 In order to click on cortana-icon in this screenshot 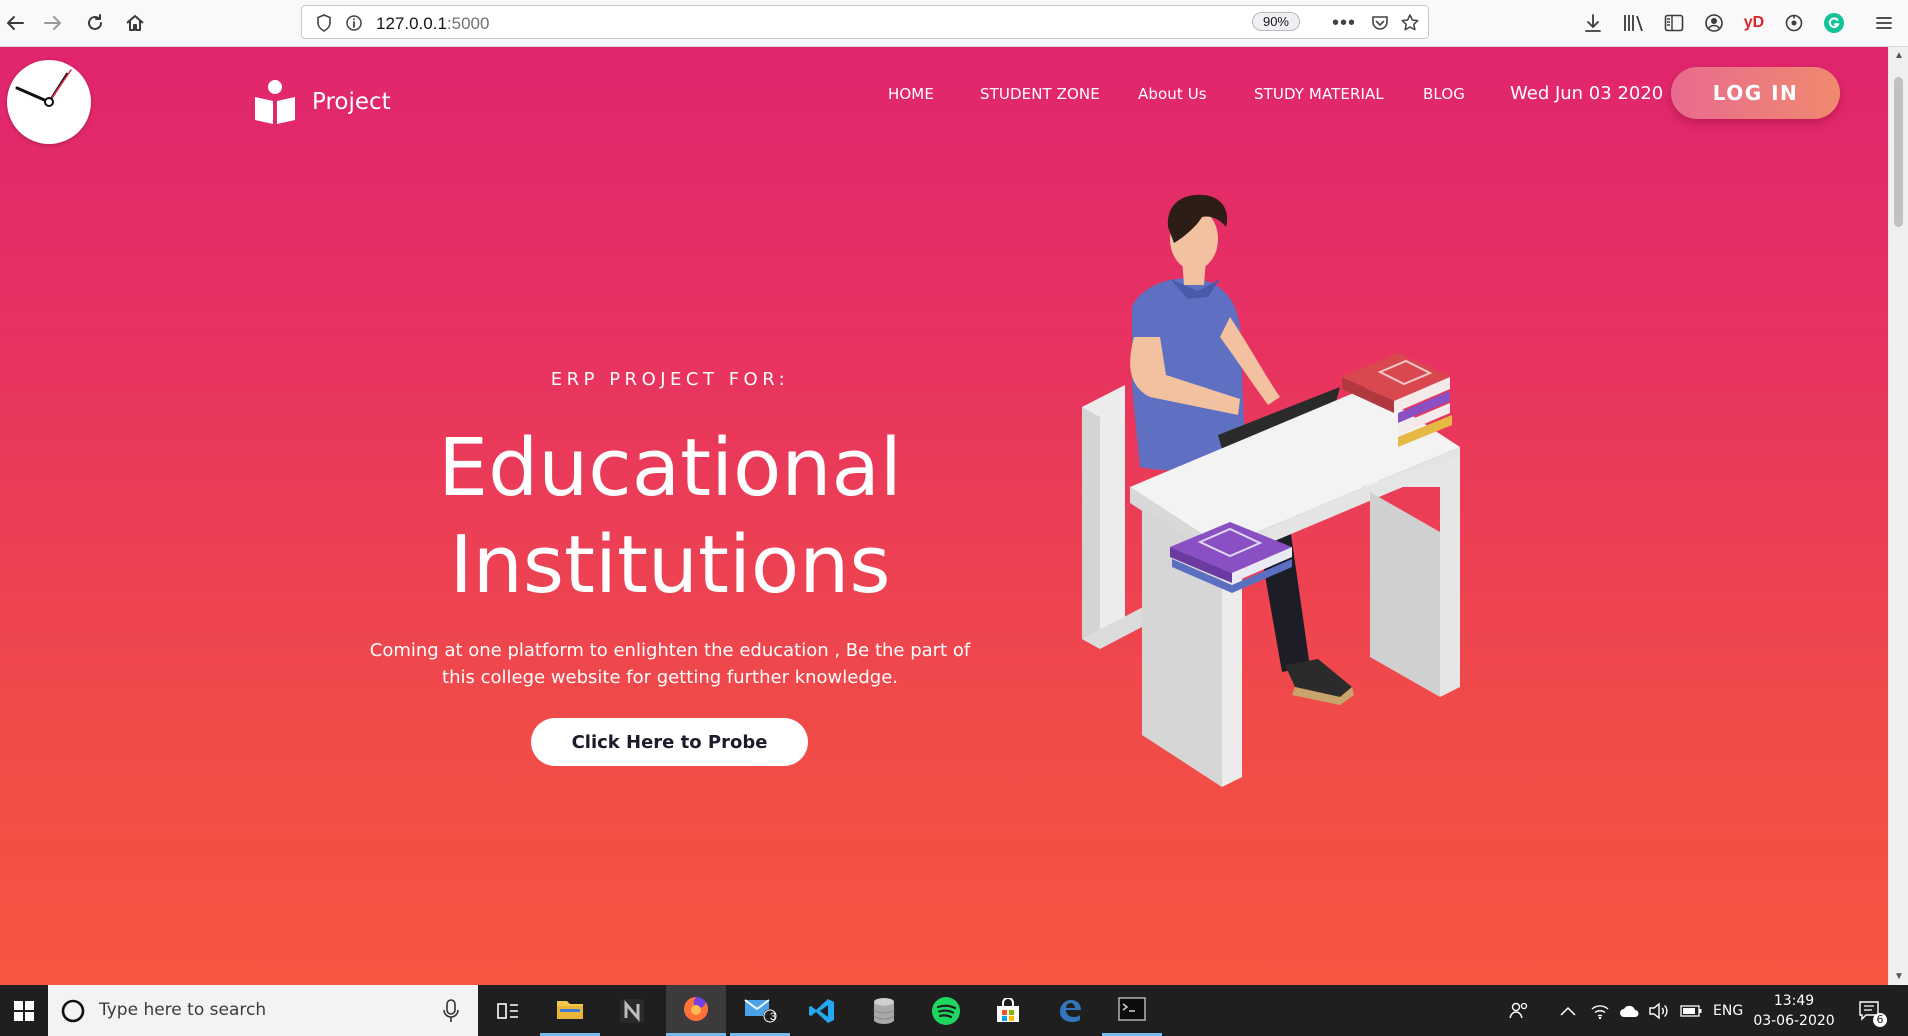, I will do `click(73, 1011)`.